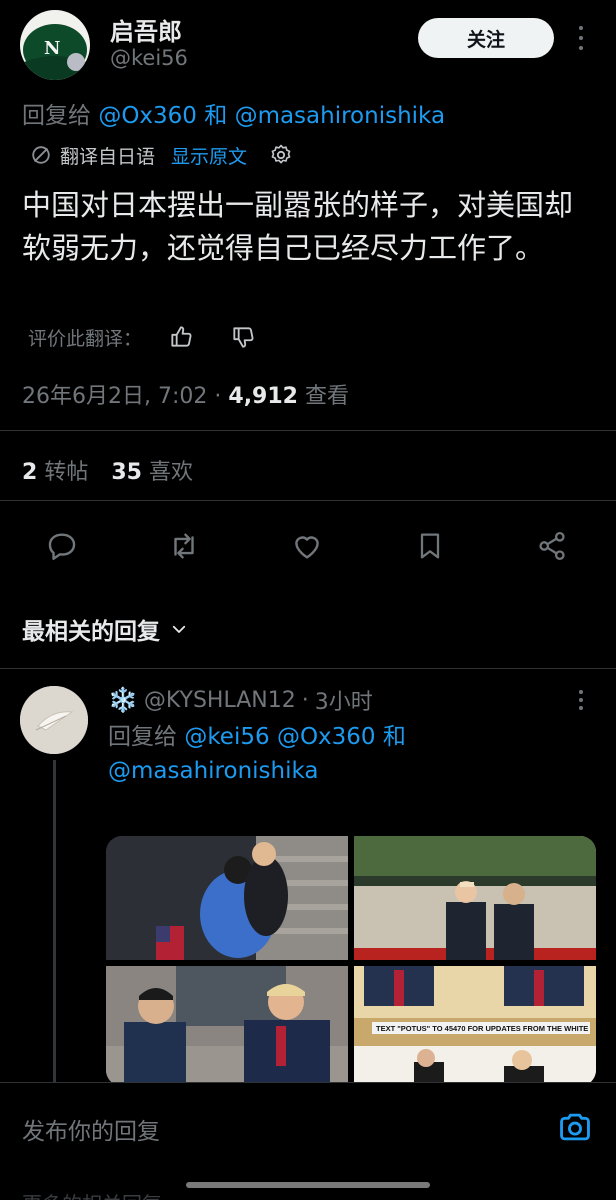 The image size is (616, 1200). What do you see at coordinates (56, 116) in the screenshot?
I see `replying-to-prefix: 回复给` at bounding box center [56, 116].